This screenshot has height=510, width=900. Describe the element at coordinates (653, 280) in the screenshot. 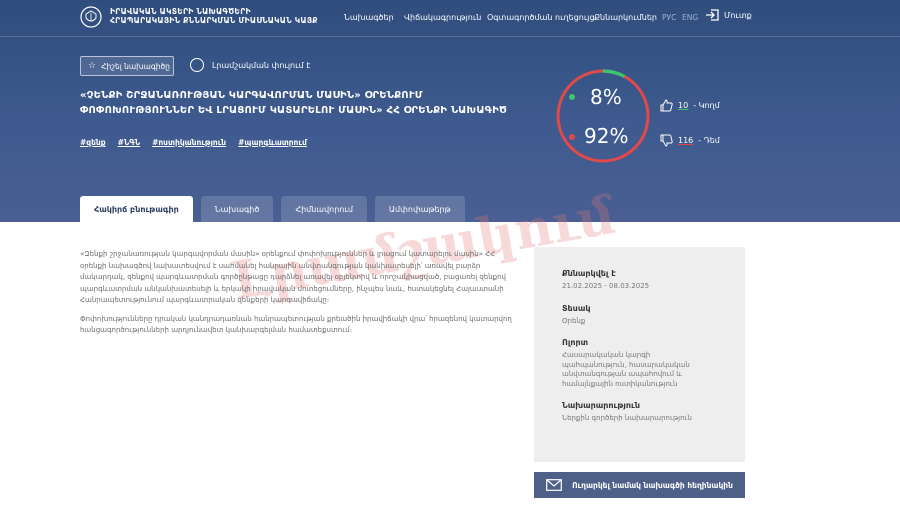

I see `info-discussed: Քննարկվել է 21.02.2025 - 08.03.2025` at that location.